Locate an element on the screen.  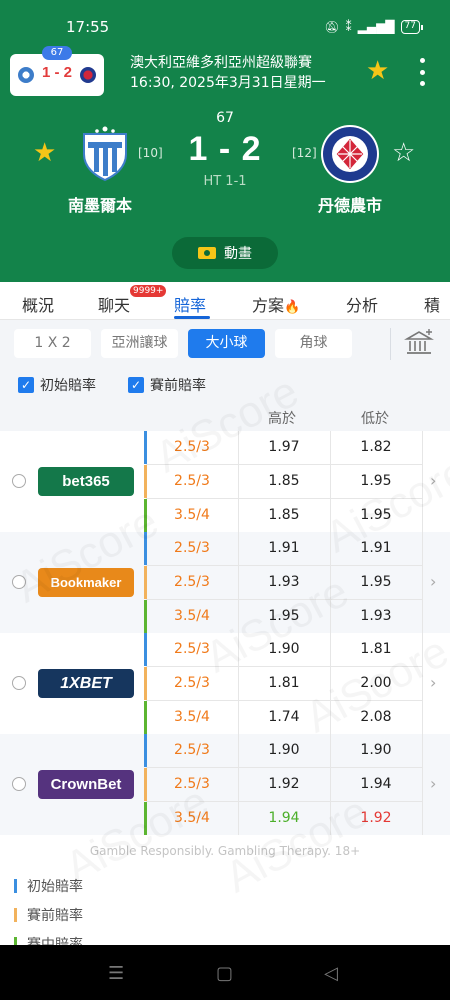
legend-initial-odds: 初始賠率 is located at coordinates (48, 886).